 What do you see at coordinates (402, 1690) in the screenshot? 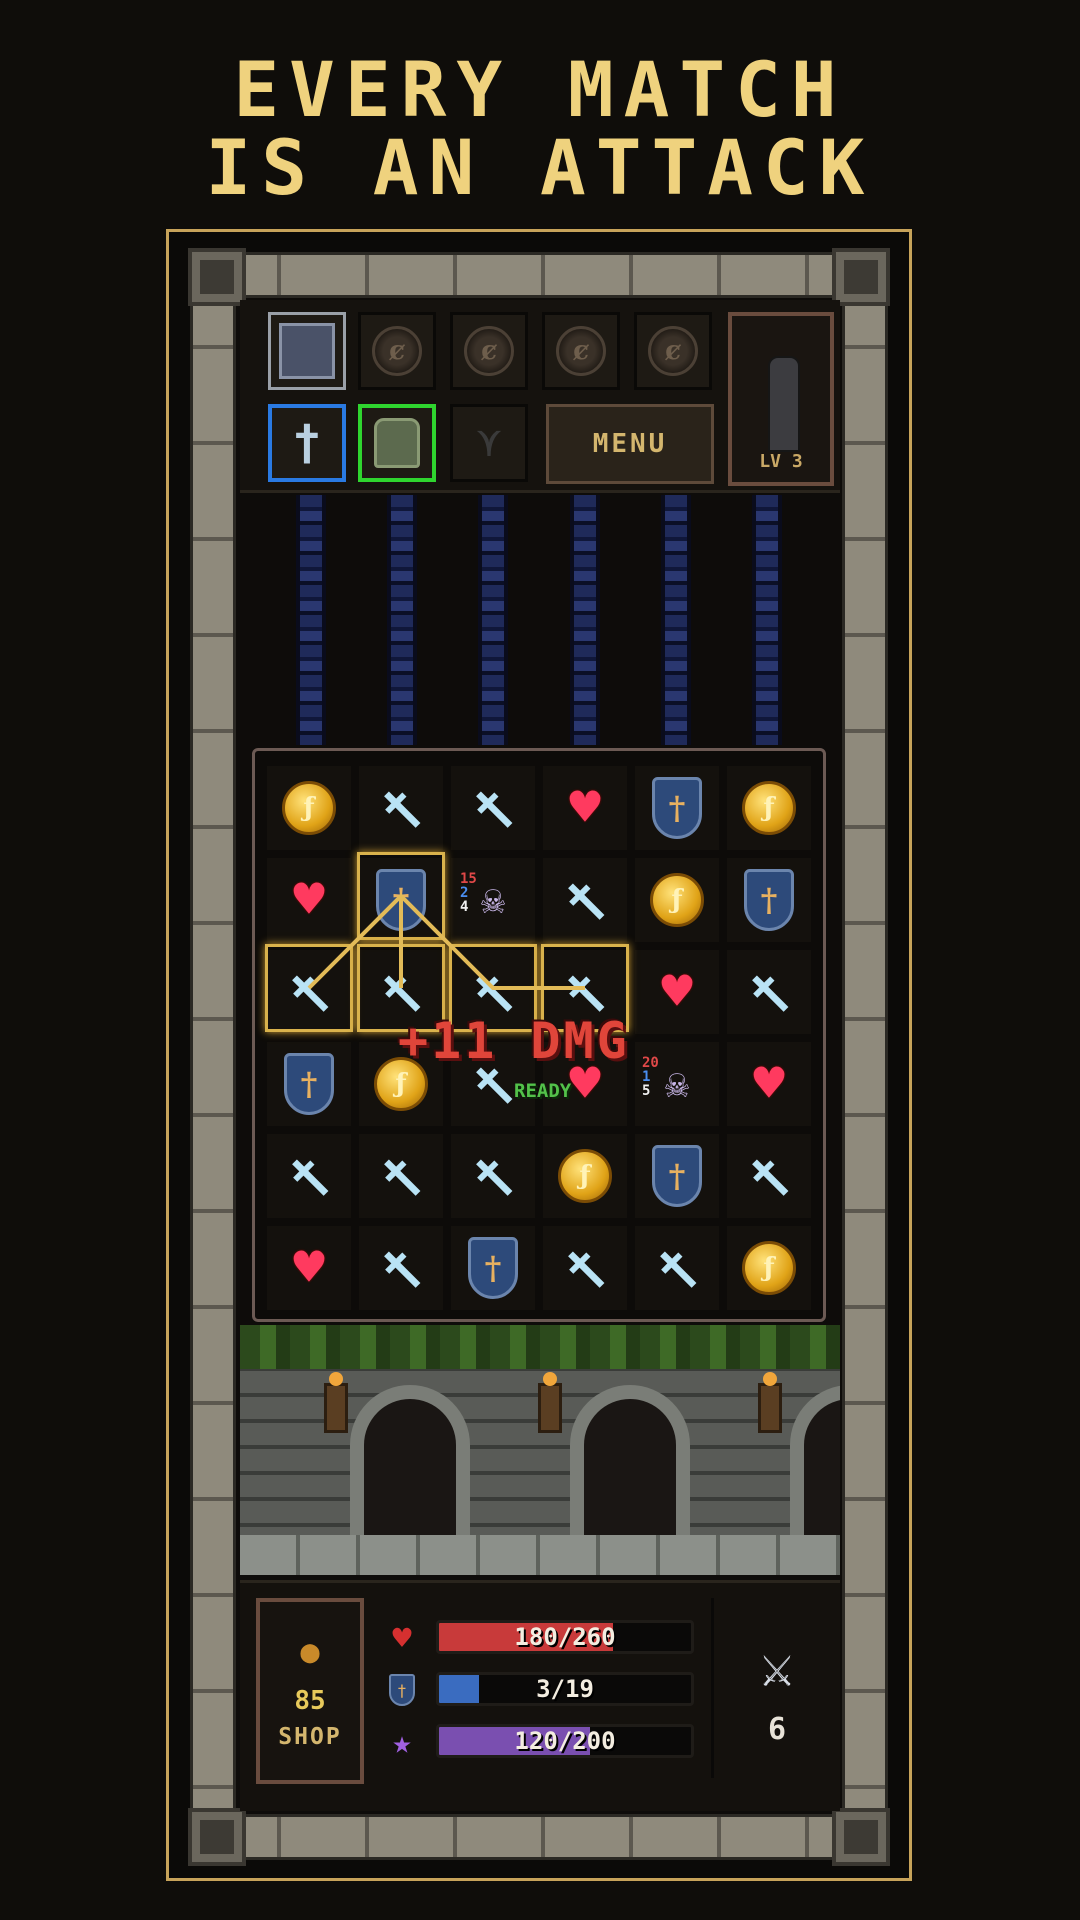
I see `shield-icon: †` at bounding box center [402, 1690].